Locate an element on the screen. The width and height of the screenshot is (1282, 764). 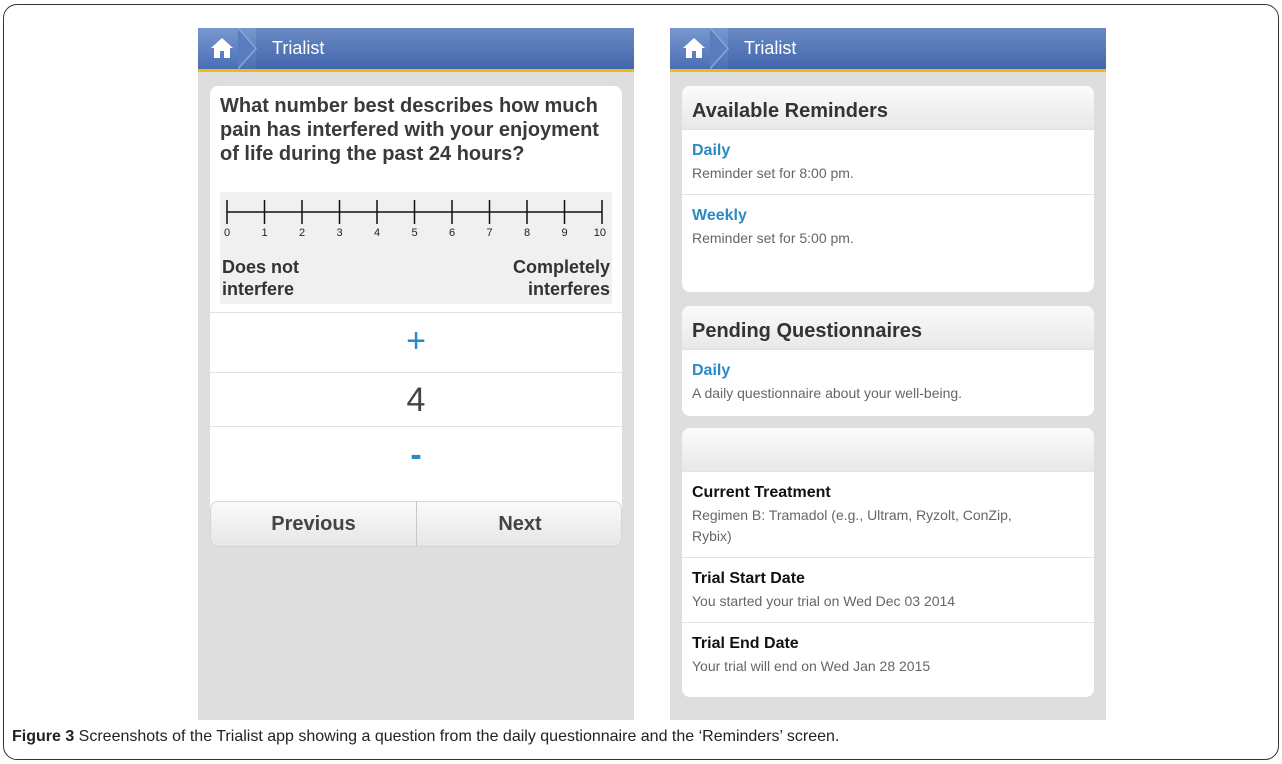
section-header is located at coordinates (888, 450).